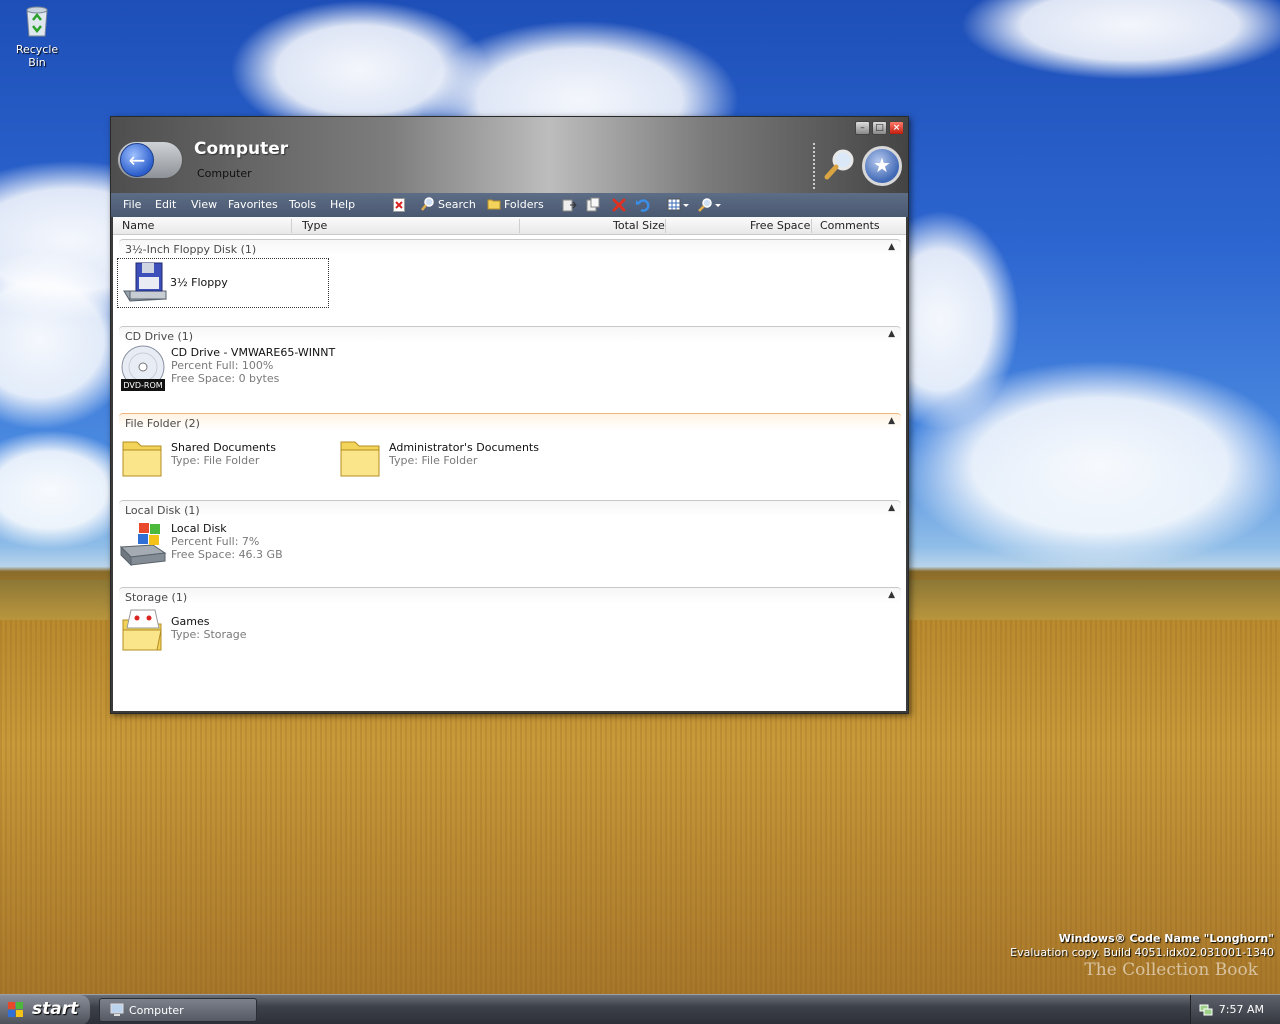 This screenshot has width=1280, height=1024. Describe the element at coordinates (199, 282) in the screenshot. I see `item-name: 3½ Floppy` at that location.